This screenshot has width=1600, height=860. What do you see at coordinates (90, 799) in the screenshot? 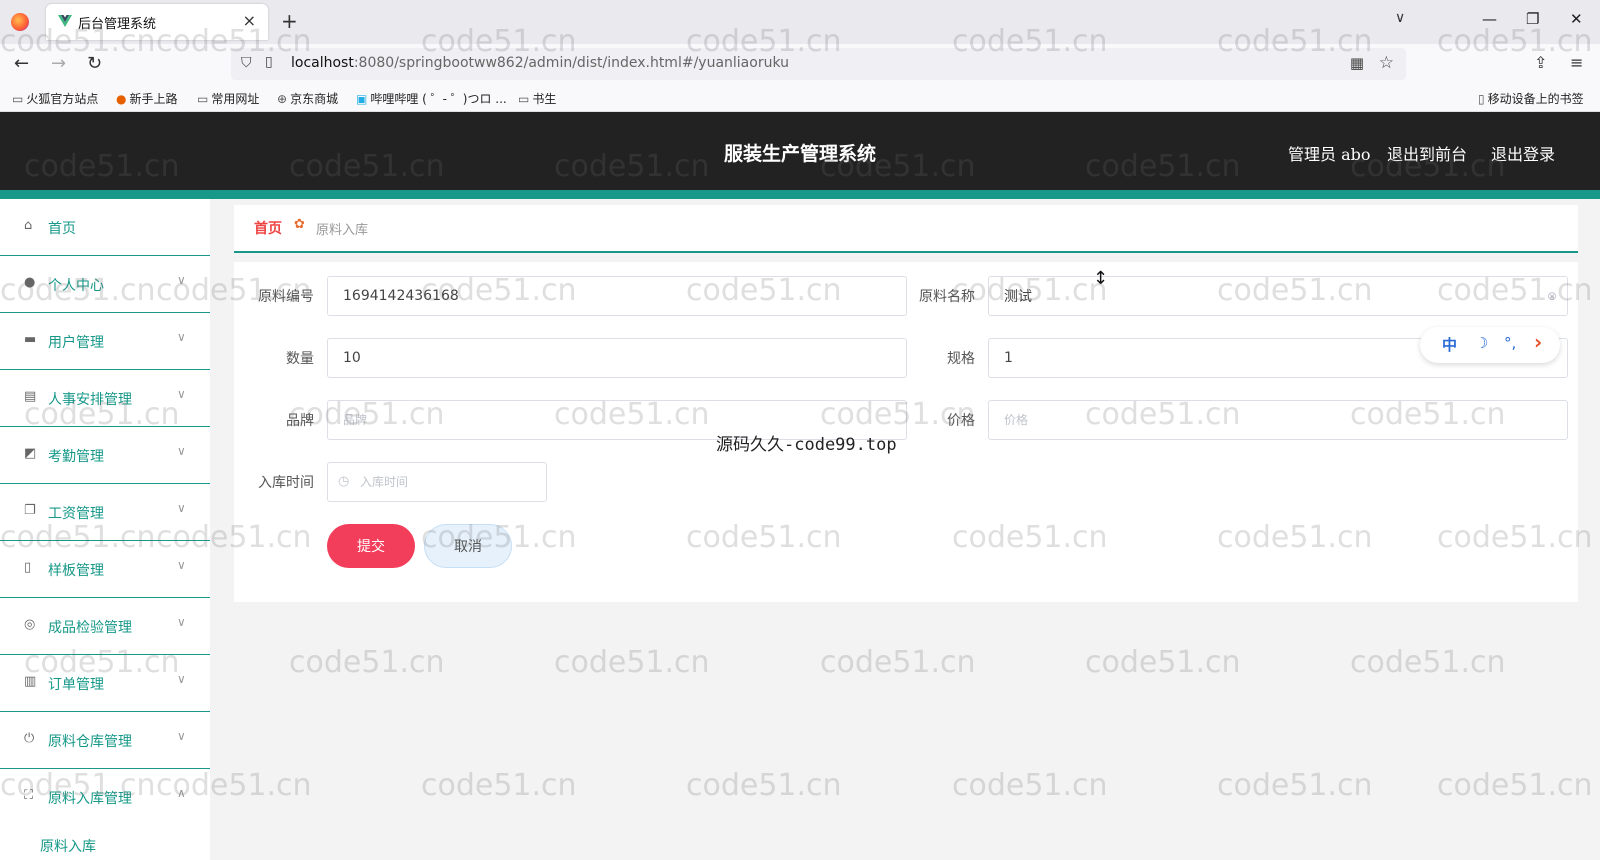
I see `sidebar-item-label: 原料入库管理` at bounding box center [90, 799].